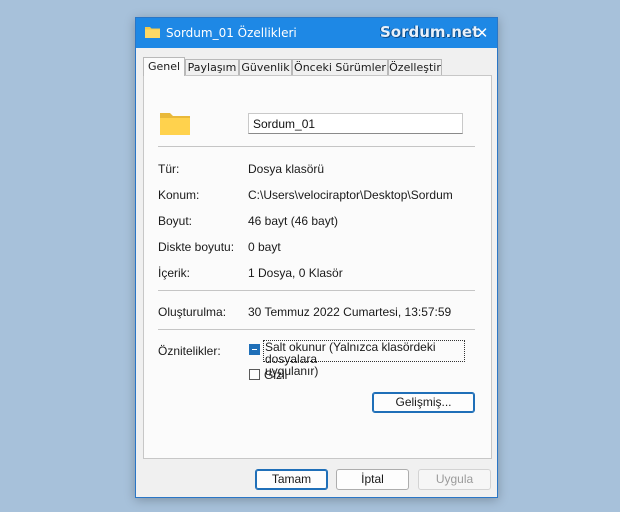 The height and width of the screenshot is (512, 620). What do you see at coordinates (169, 169) in the screenshot?
I see `type-label: Tür:` at bounding box center [169, 169].